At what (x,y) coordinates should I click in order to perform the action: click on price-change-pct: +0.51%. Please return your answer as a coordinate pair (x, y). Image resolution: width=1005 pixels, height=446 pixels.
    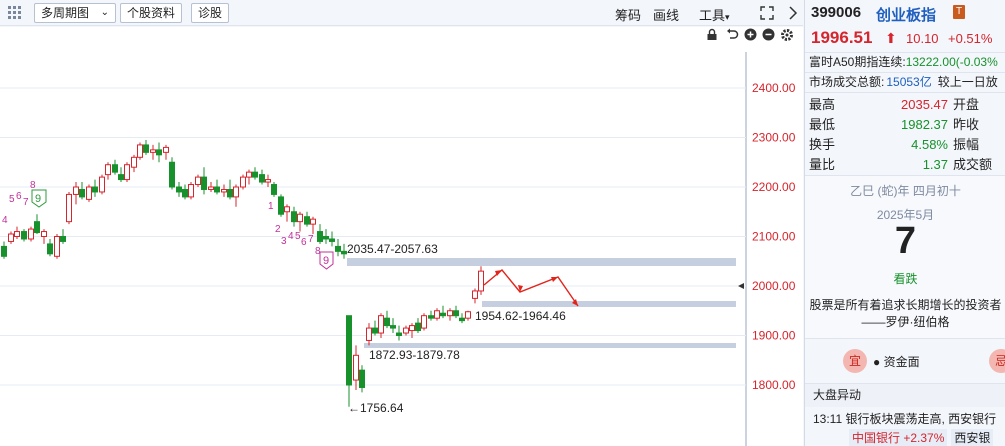
    Looking at the image, I should click on (970, 38).